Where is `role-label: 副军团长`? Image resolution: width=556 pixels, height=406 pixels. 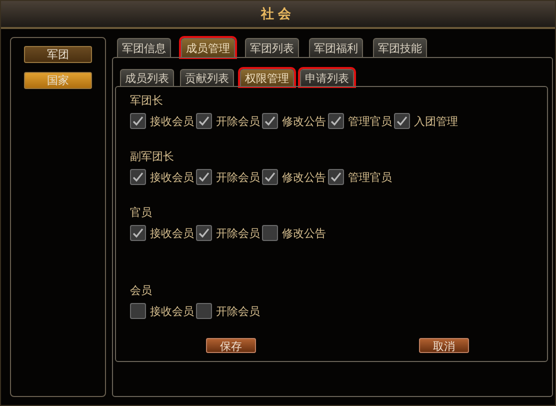 role-label: 副军团长 is located at coordinates (152, 156).